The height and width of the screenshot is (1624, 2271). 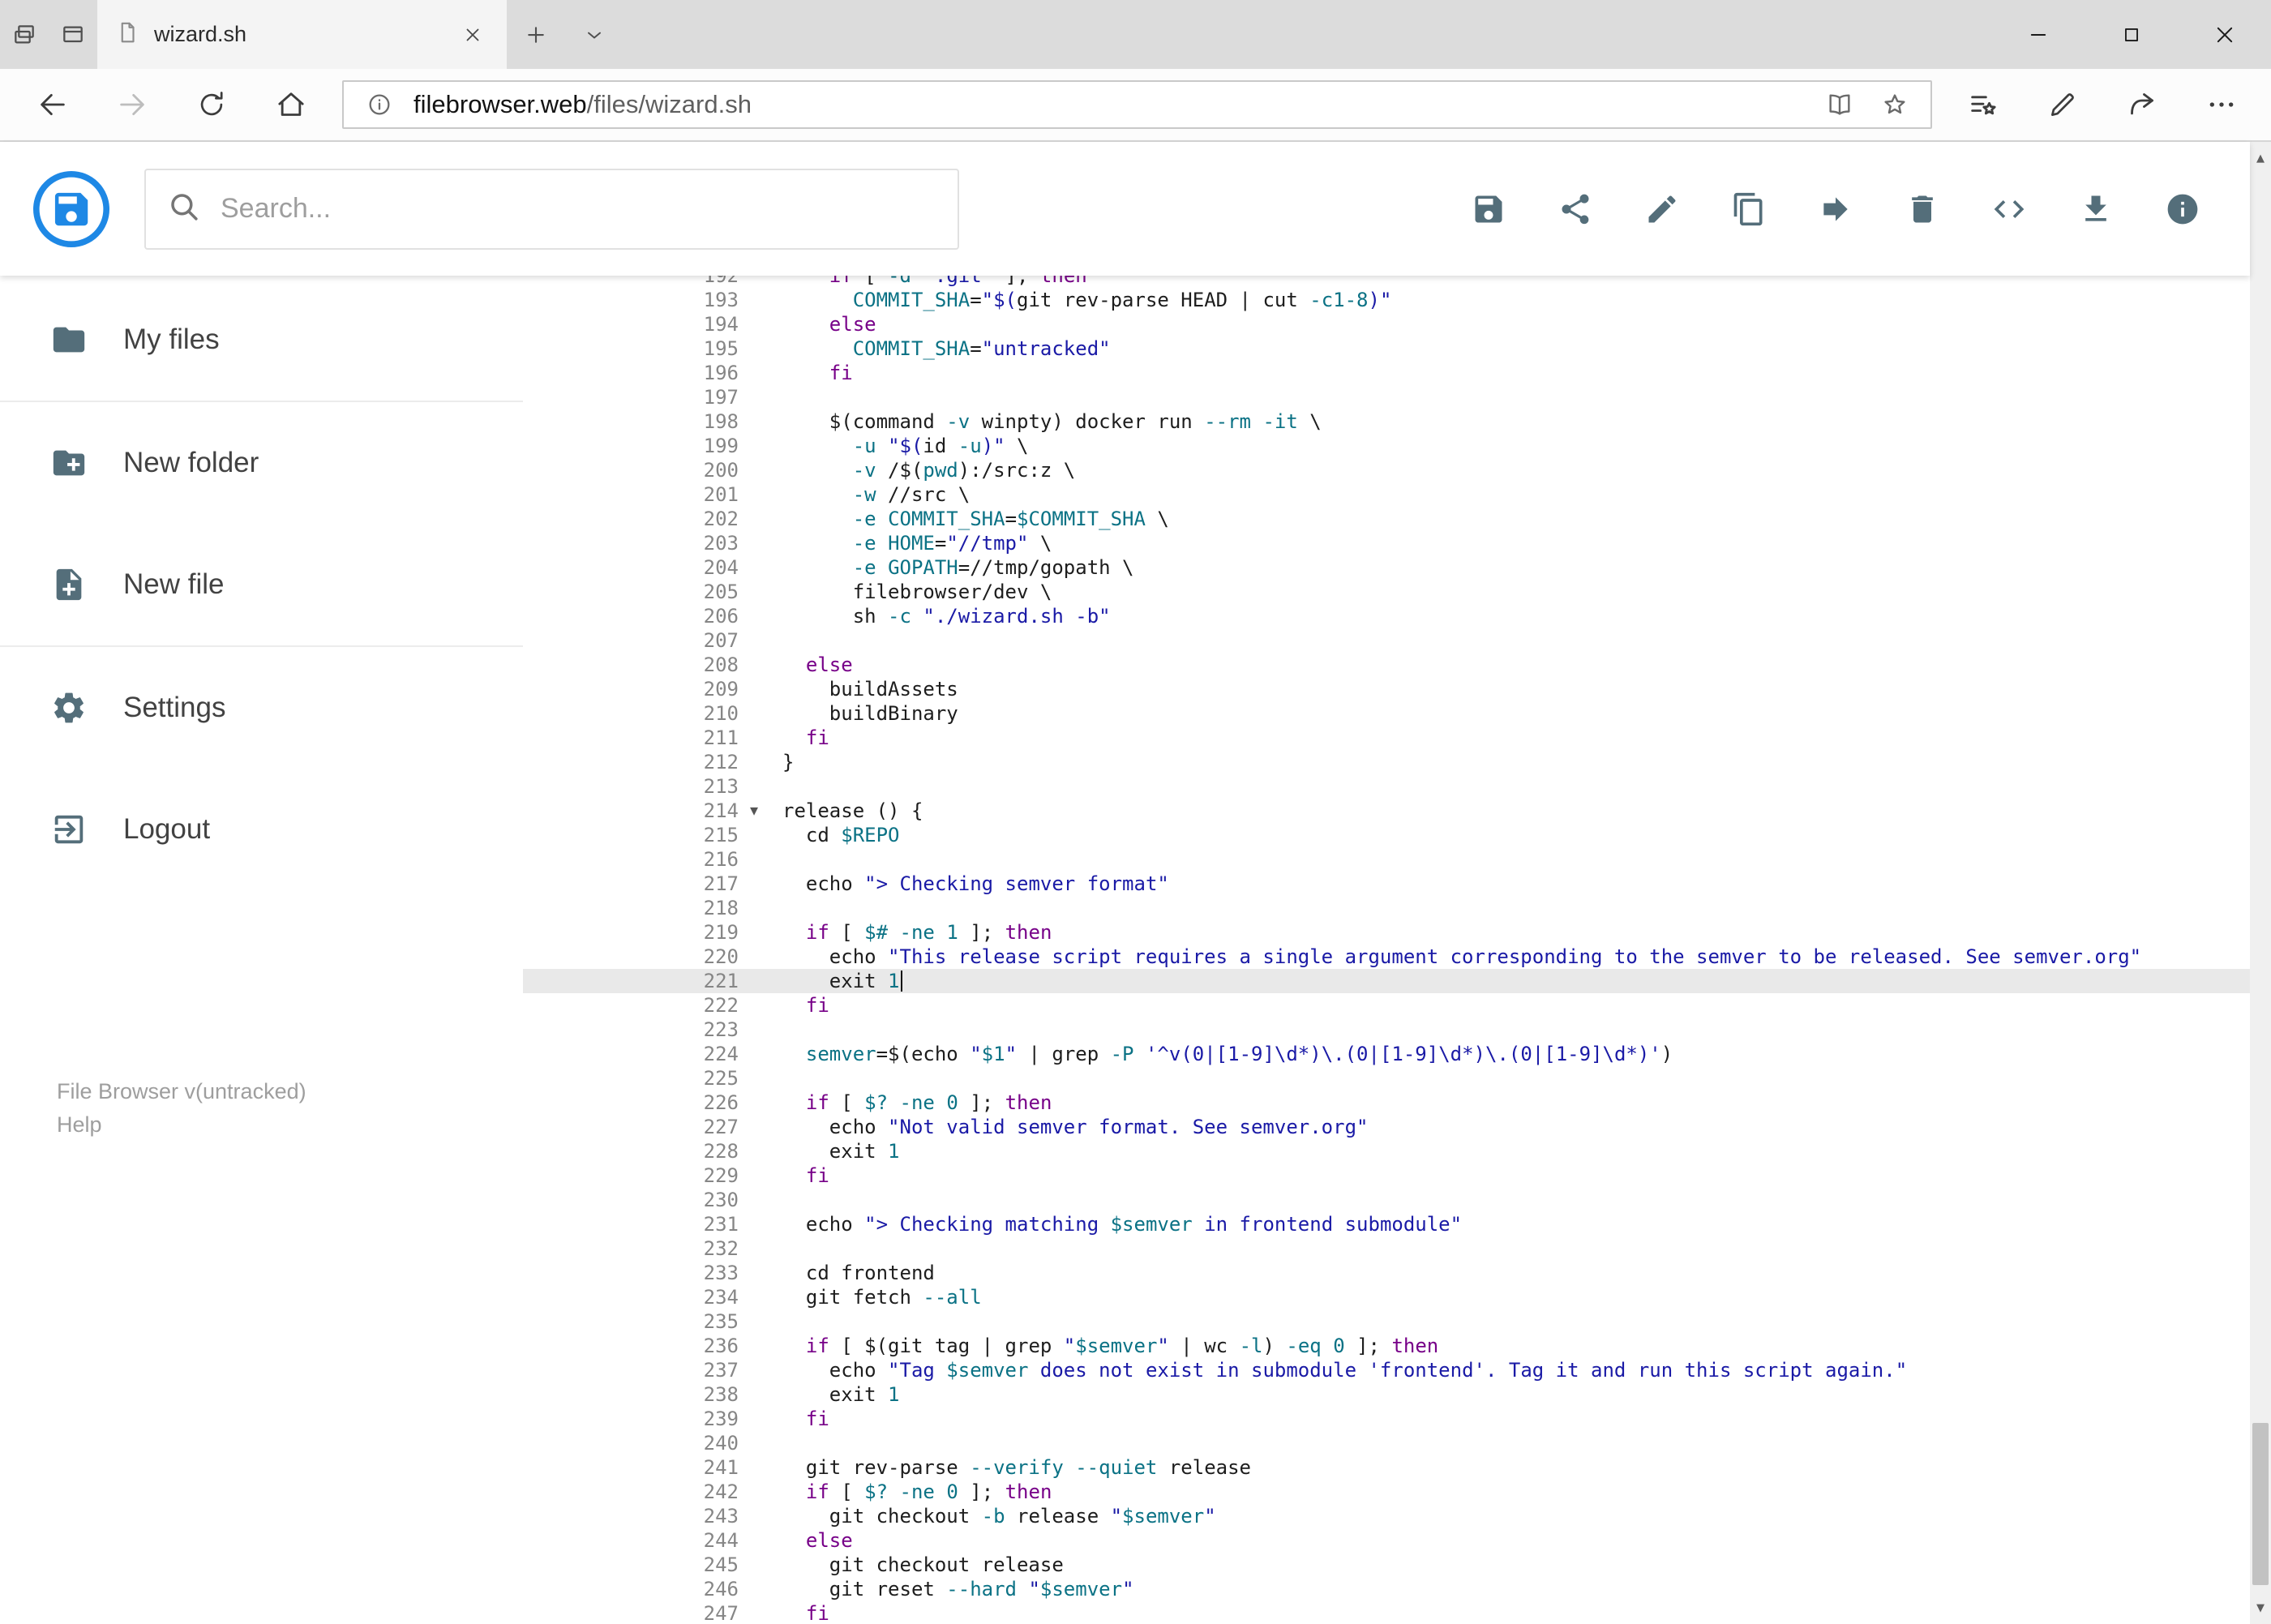 I want to click on scrollbar-thumb, so click(x=2260, y=1504).